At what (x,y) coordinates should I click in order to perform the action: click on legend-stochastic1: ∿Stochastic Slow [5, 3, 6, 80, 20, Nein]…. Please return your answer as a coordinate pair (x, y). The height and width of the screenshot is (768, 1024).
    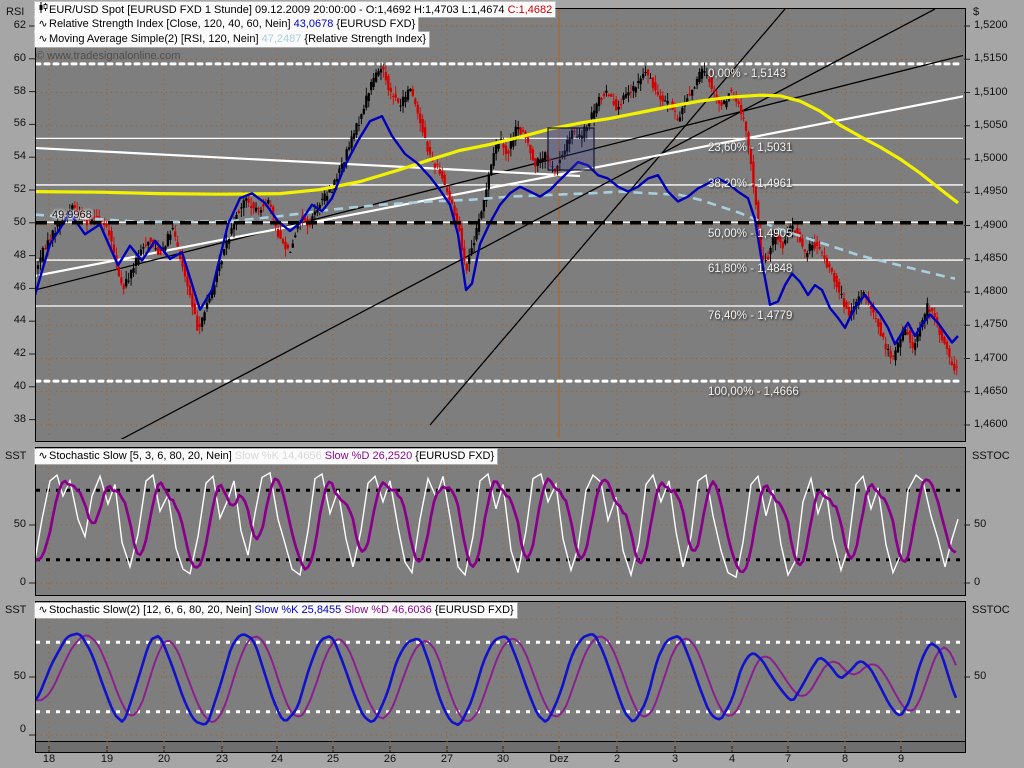
    Looking at the image, I should click on (266, 456).